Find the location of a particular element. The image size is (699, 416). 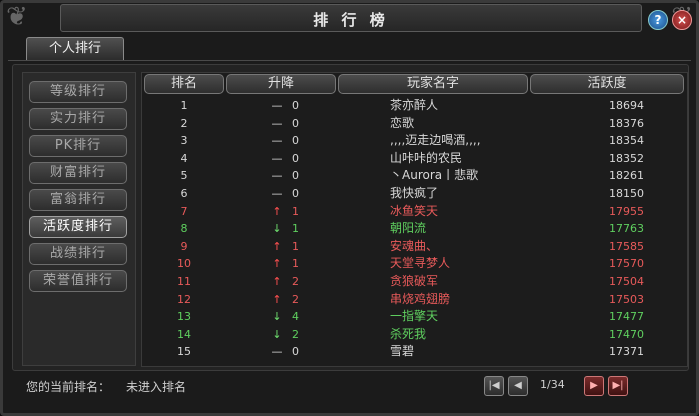

rank-cell: 13 is located at coordinates (184, 317).